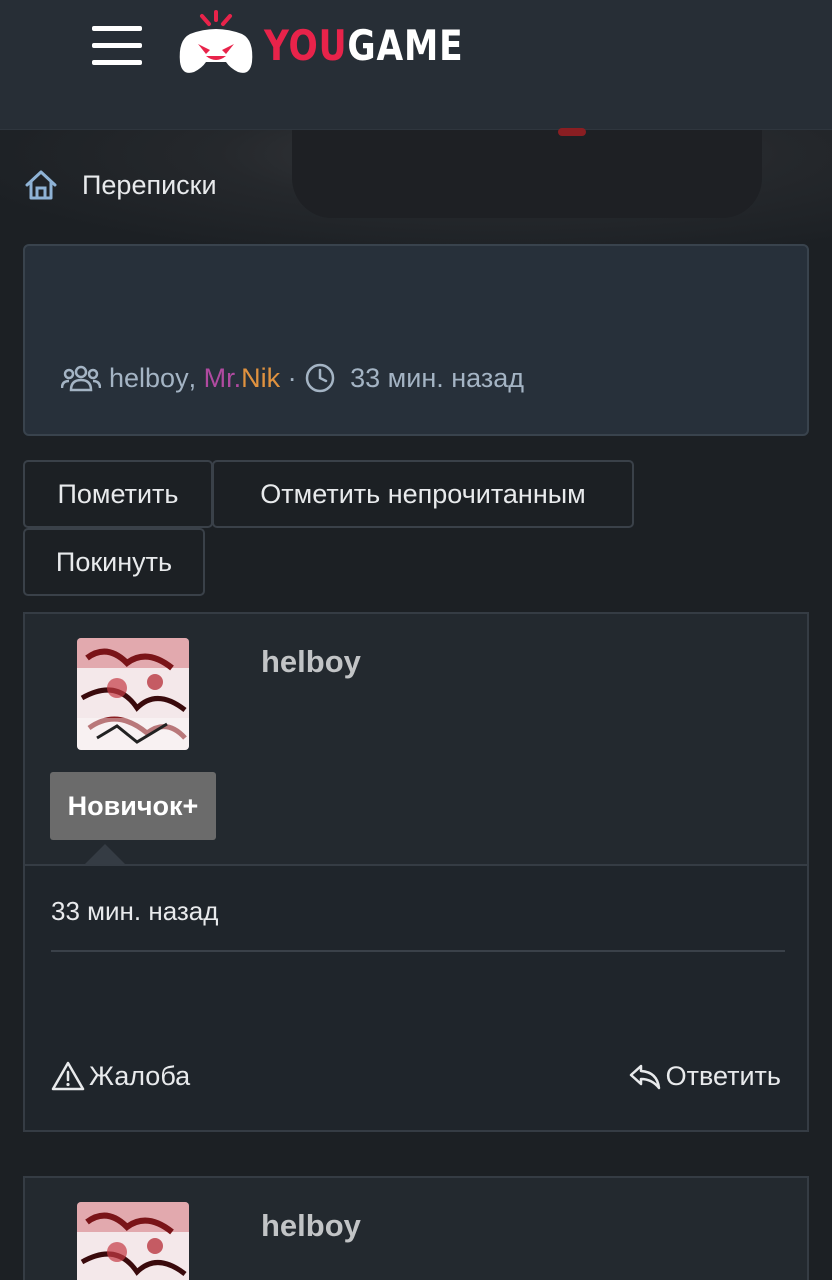 The image size is (832, 1280). I want to click on breadcrumb: Переписки, so click(119, 185).